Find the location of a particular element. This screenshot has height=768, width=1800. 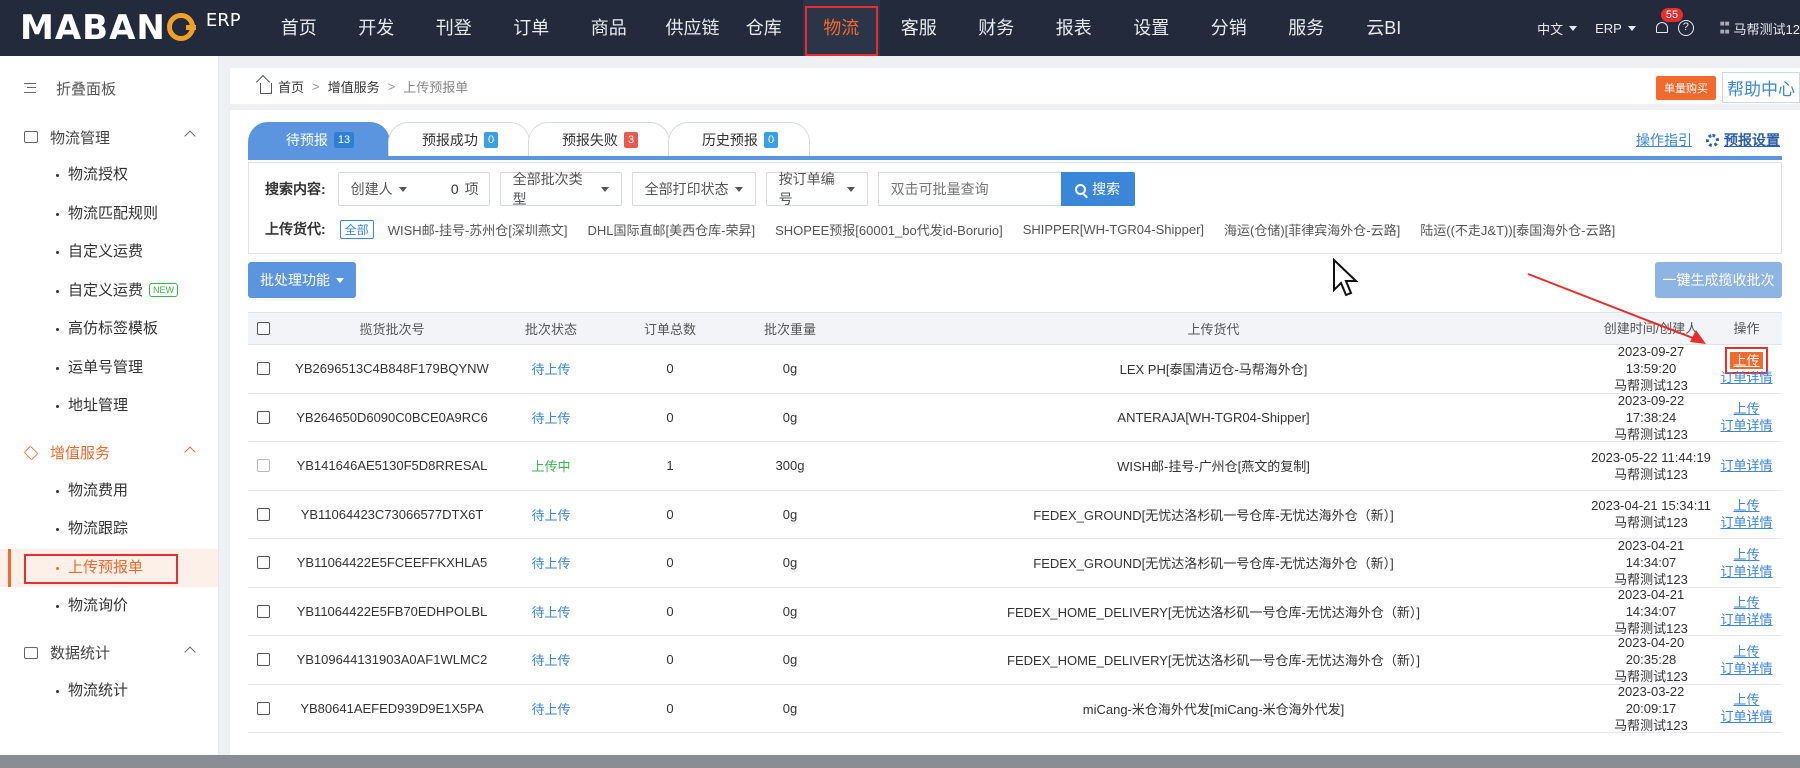

breadcrumb-parent: 增值服务 is located at coordinates (354, 86).